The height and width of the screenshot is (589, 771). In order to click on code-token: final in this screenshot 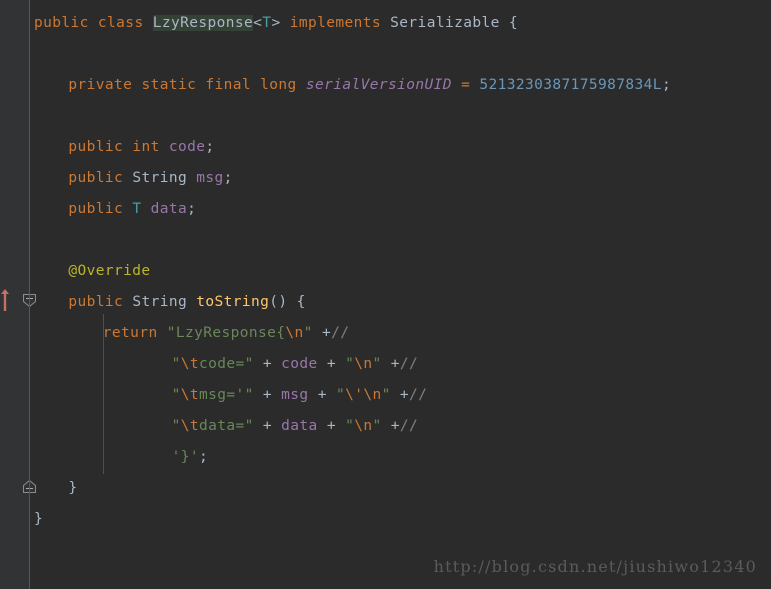, I will do `click(228, 85)`.